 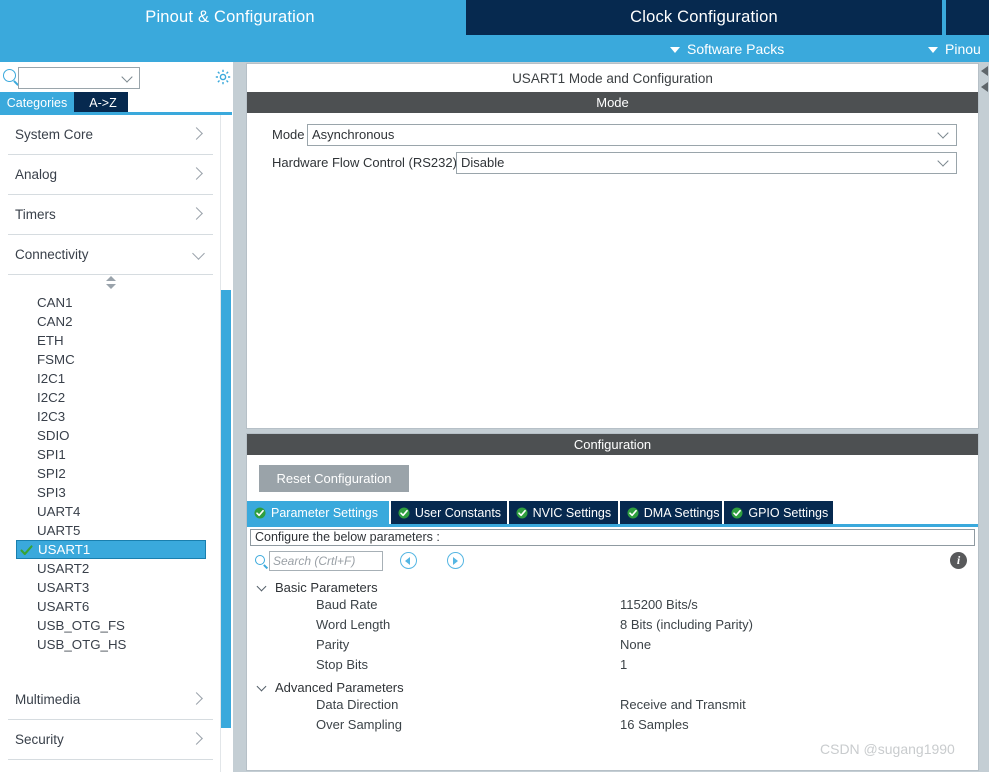 What do you see at coordinates (110, 283) in the screenshot?
I see `peripheral-scroll-spinner` at bounding box center [110, 283].